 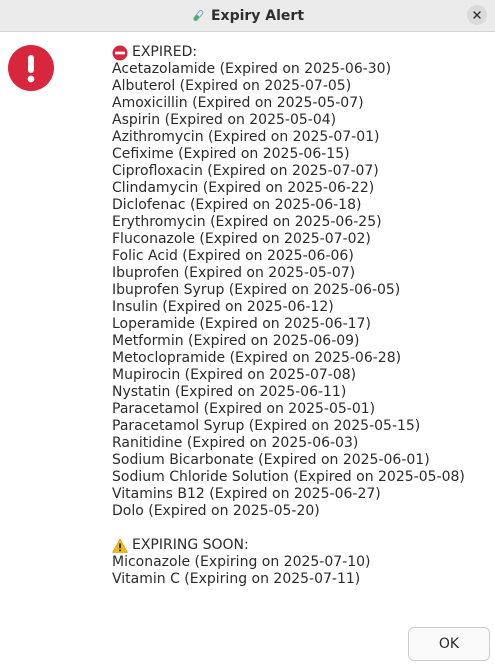 What do you see at coordinates (243, 188) in the screenshot?
I see `expired-item: Clindamycin (Expired on 2025-06-22)` at bounding box center [243, 188].